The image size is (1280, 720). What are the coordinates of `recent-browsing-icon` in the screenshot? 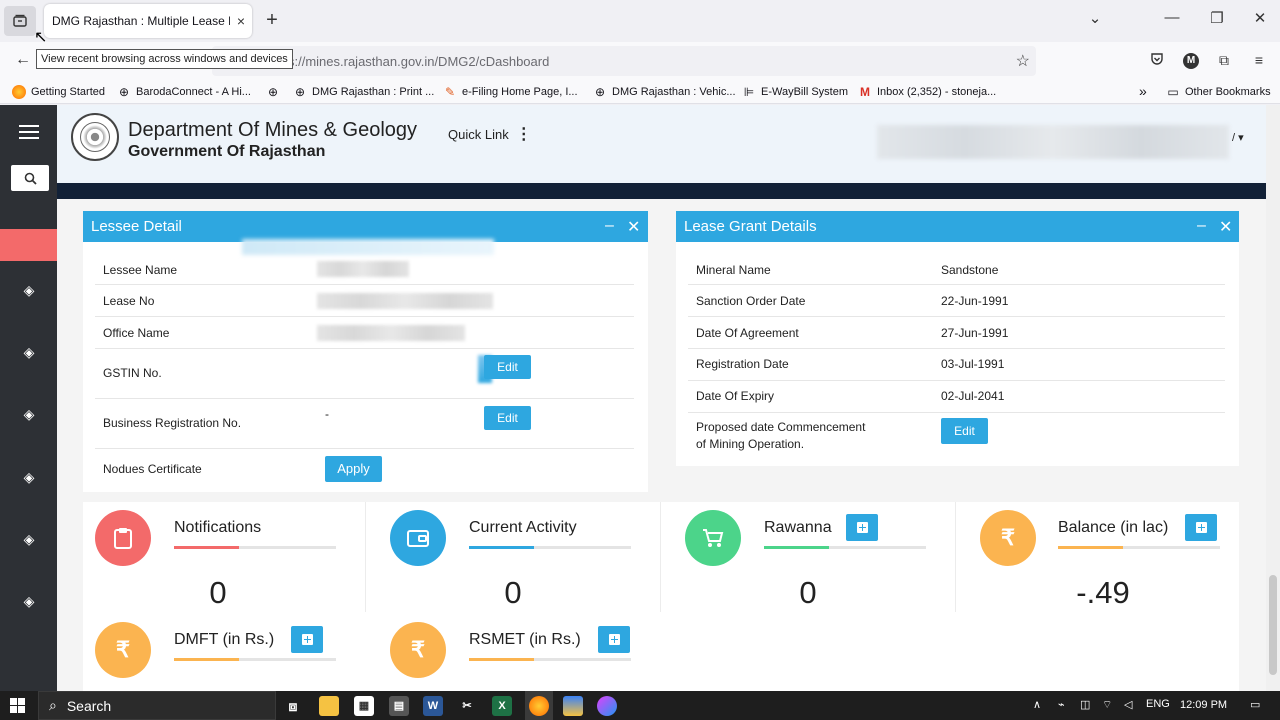 It's located at (20, 21).